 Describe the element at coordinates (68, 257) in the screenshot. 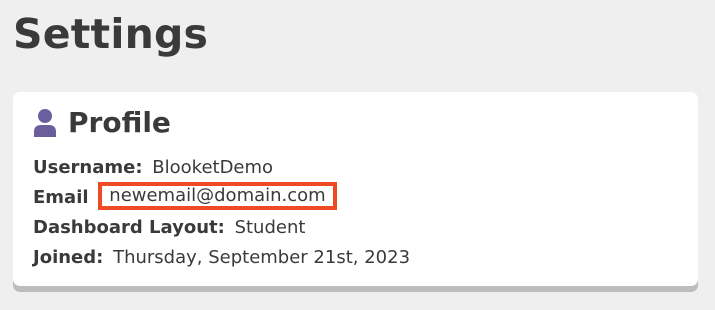

I see `joined-label: Joined:` at that location.